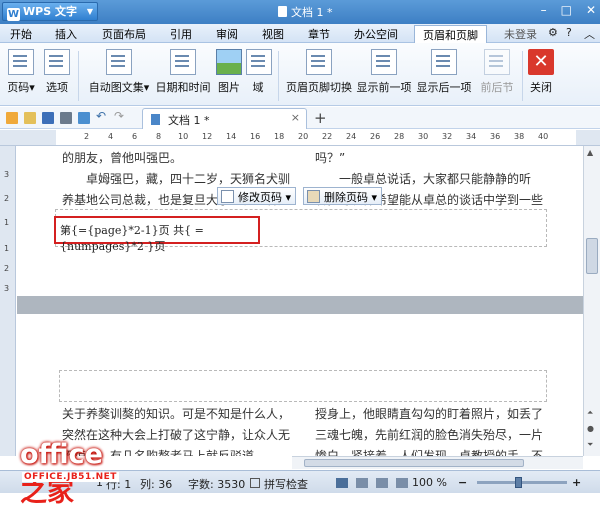 The height and width of the screenshot is (509, 600). Describe the element at coordinates (295, 117) in the screenshot. I see `close-tab-icon: ×` at that location.